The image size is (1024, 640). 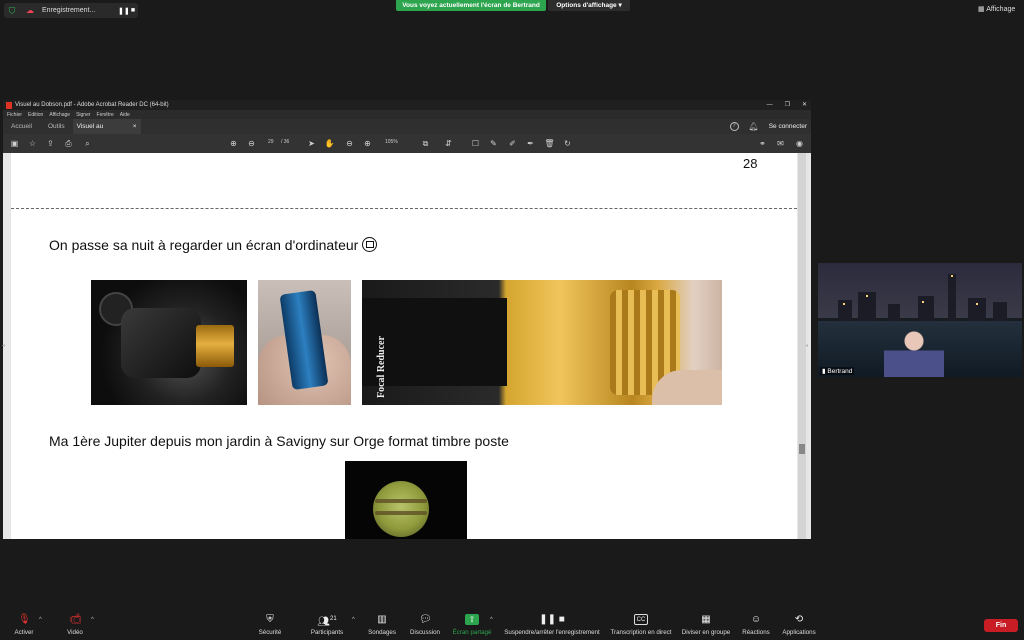 I want to click on participant-name-text: Bertrand, so click(x=840, y=371).